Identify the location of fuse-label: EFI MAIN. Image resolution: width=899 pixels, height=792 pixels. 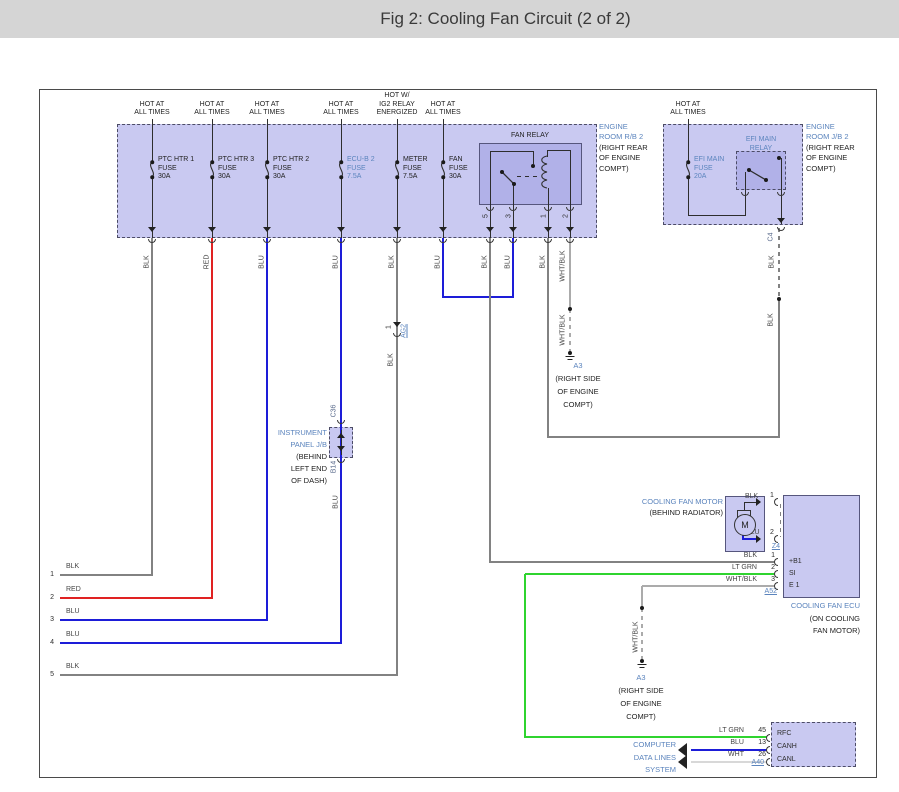
(709, 159).